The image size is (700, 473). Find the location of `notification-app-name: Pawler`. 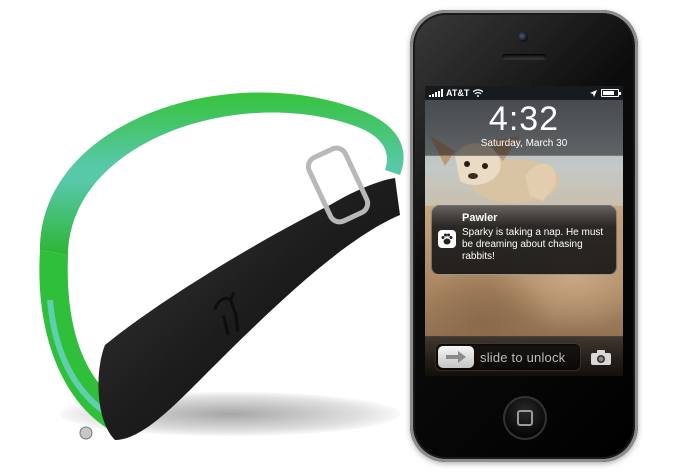

notification-app-name: Pawler is located at coordinates (480, 218).